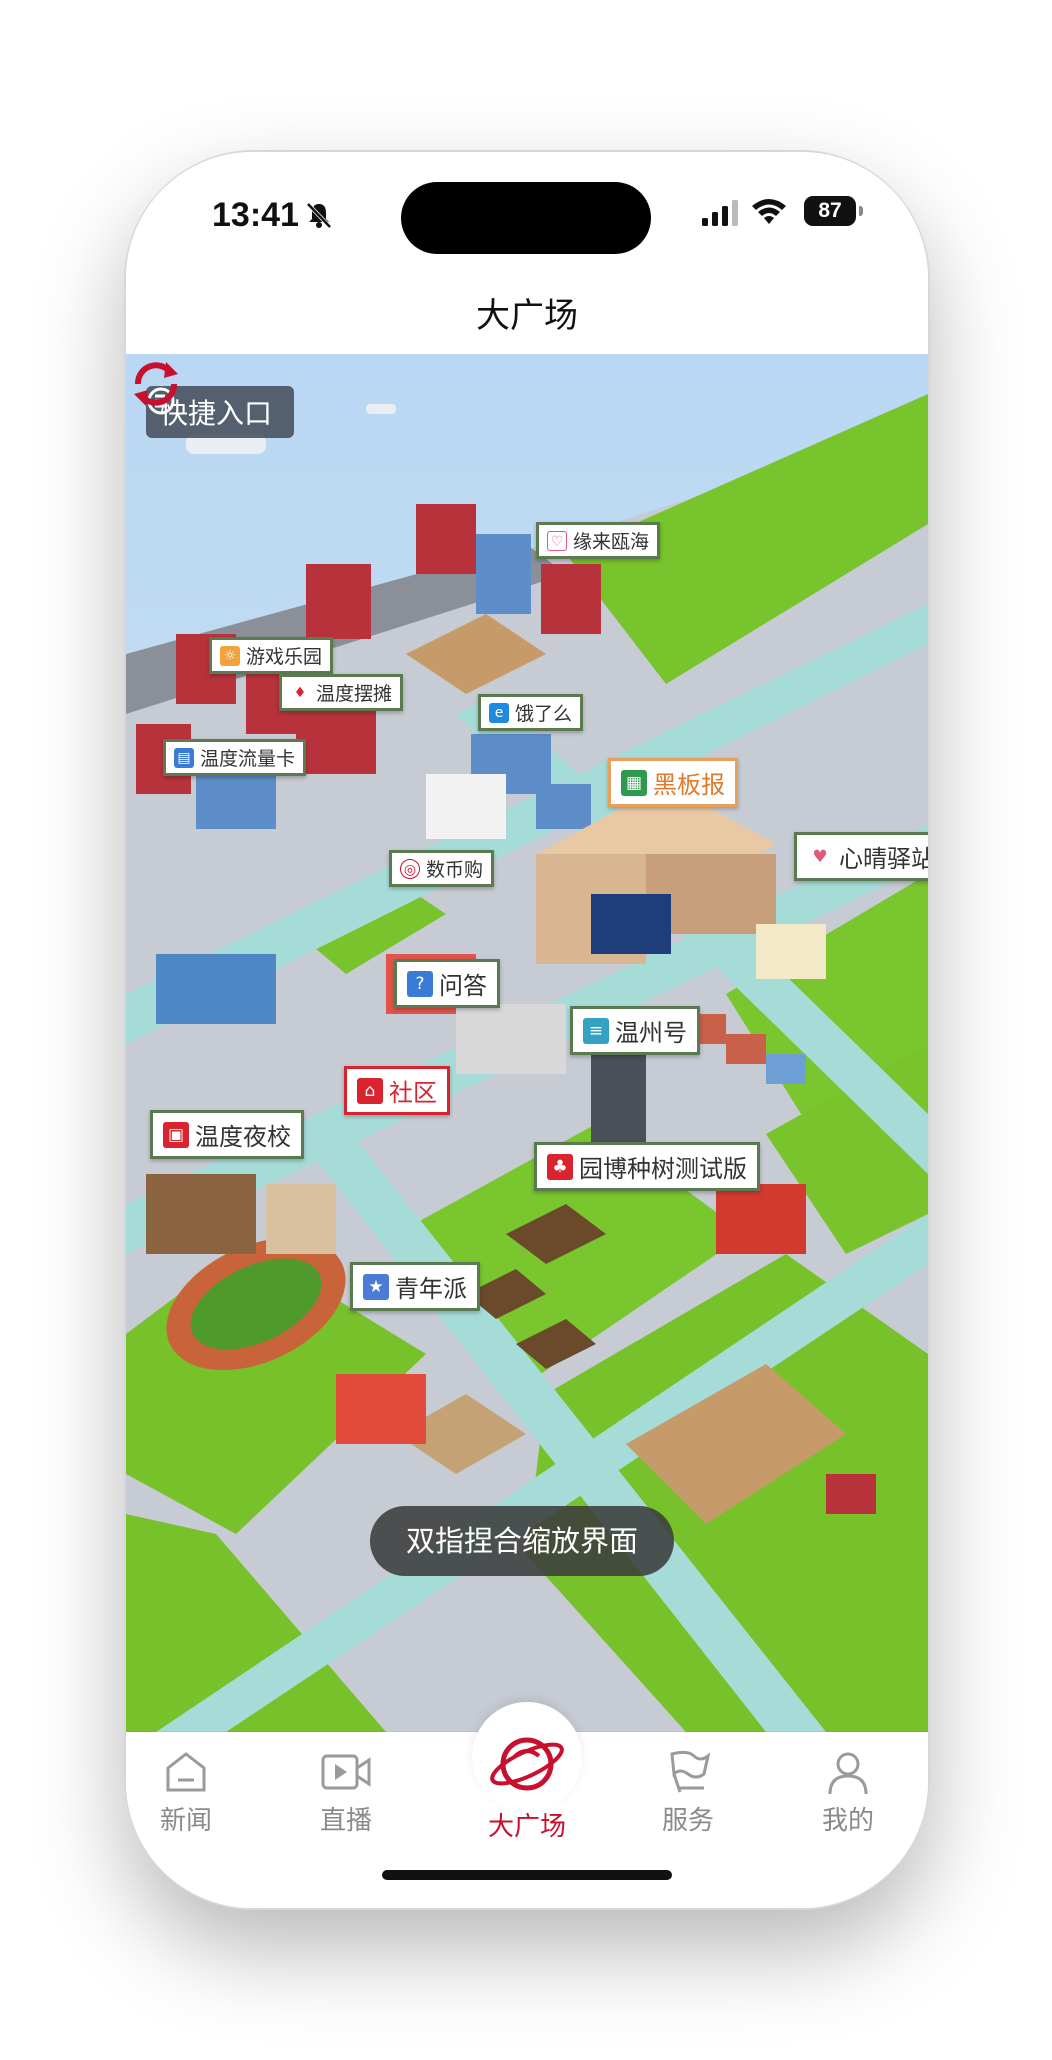 This screenshot has height=2060, width=1052. I want to click on battery-indicator: 87, so click(833, 211).